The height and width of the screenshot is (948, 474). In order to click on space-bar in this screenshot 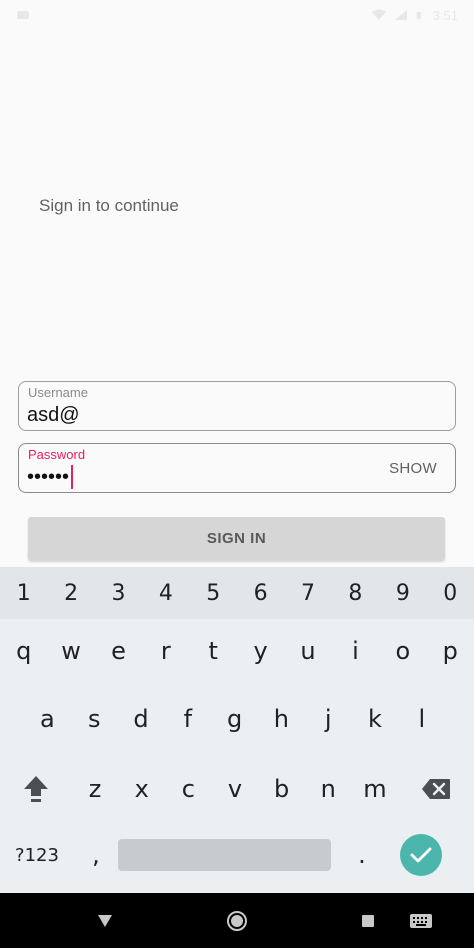, I will do `click(224, 855)`.